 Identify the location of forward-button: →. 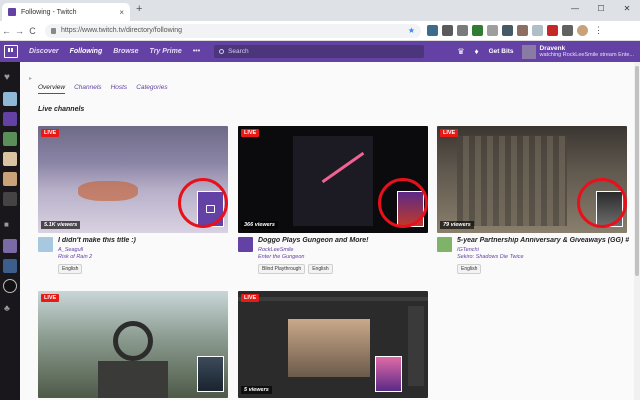
(19, 31).